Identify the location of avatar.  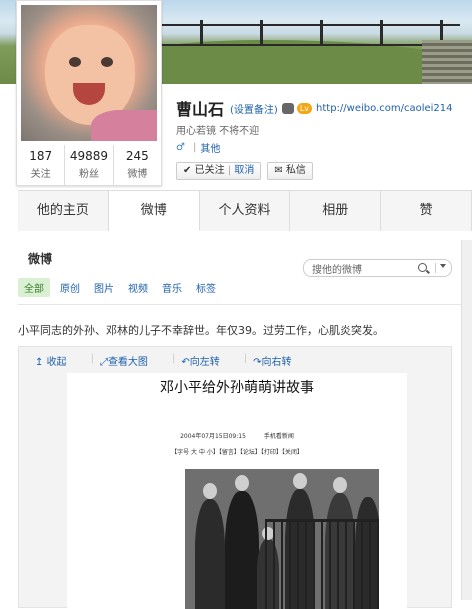
(89, 73).